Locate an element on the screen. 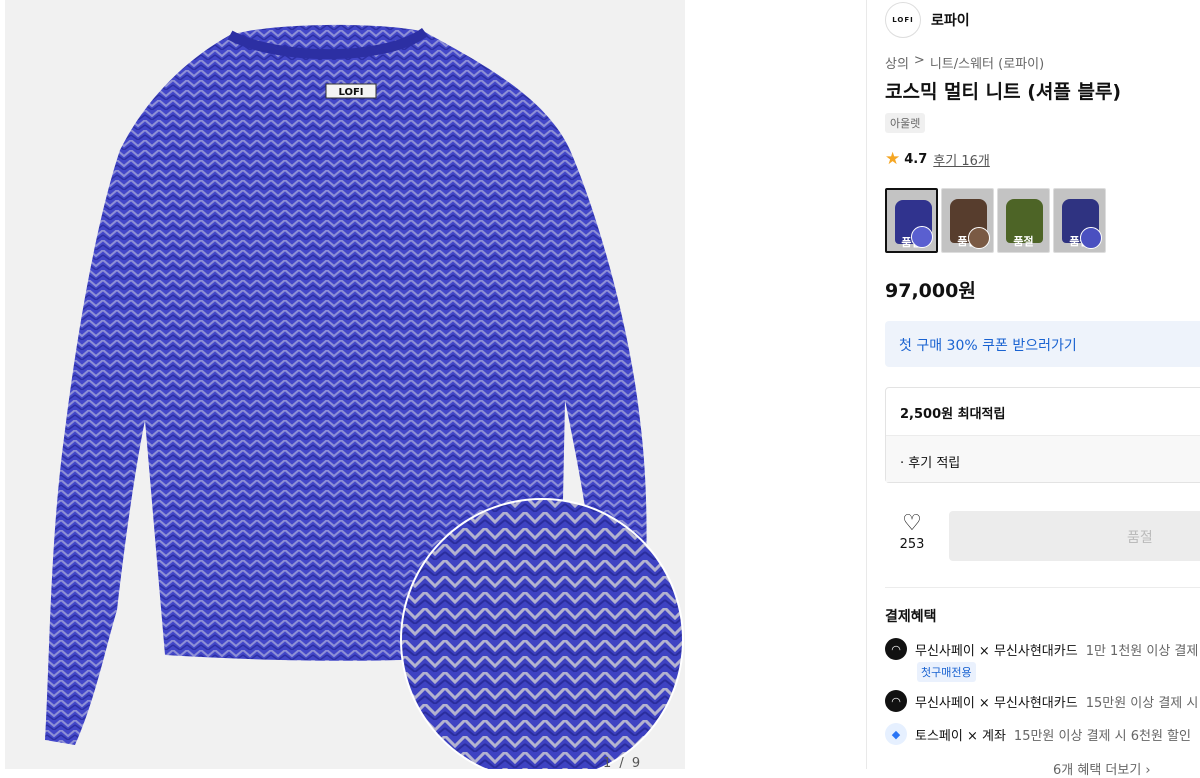  breadcrumb-category: 상의 is located at coordinates (897, 62).